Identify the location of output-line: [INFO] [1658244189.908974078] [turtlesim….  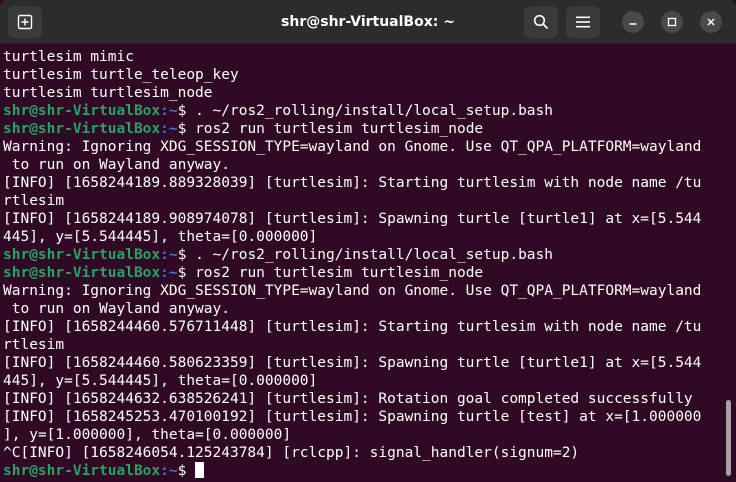
(352, 219).